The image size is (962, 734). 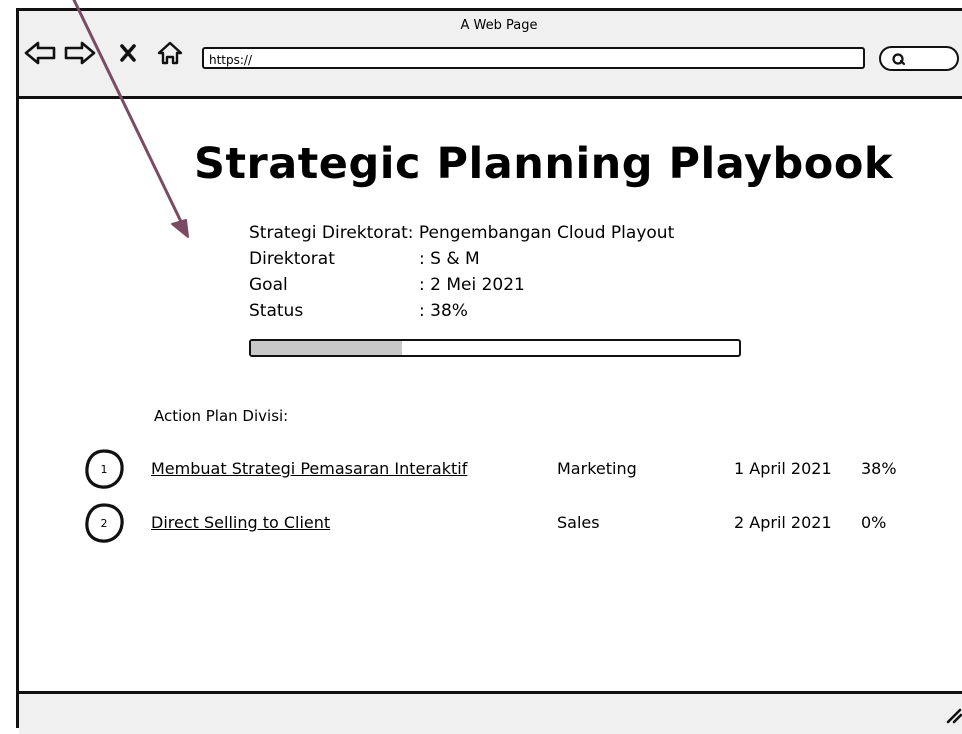 What do you see at coordinates (358, 311) in the screenshot?
I see `status-line: Status : 38%` at bounding box center [358, 311].